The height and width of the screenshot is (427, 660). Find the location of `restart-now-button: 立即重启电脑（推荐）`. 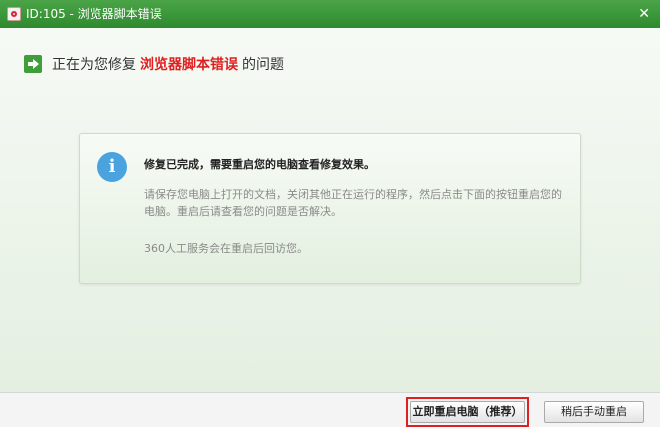

restart-now-button: 立即重启电脑（推荐） is located at coordinates (467, 412).